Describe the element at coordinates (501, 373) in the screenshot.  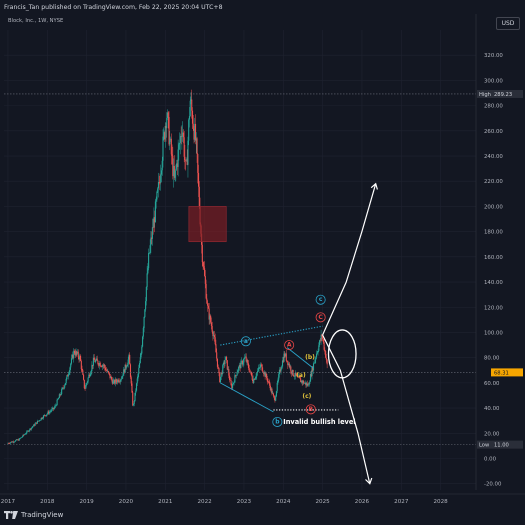
I see `last-price-tag-value: 68.31` at that location.